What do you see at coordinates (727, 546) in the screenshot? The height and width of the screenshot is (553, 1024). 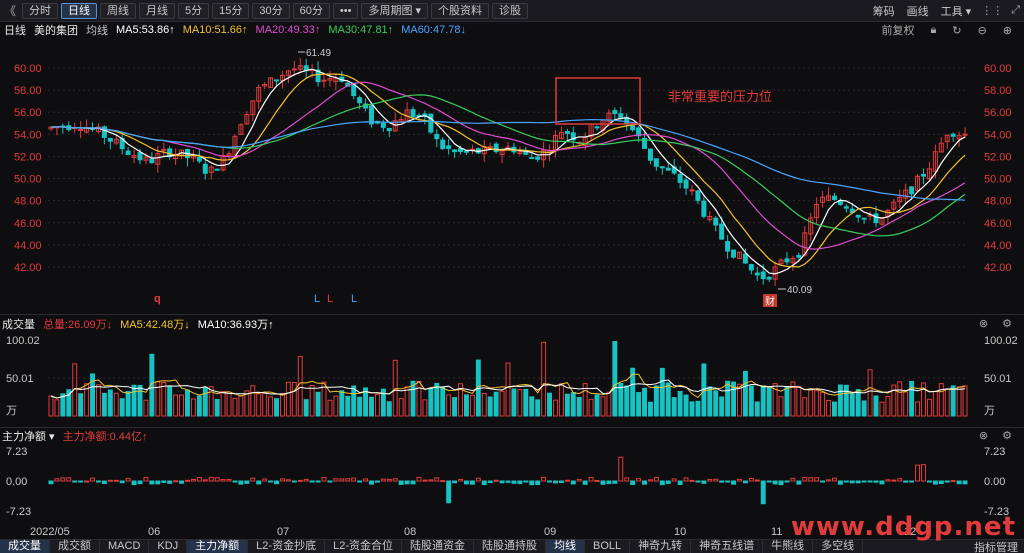 I see `indicator-tab: 神奇五线谱` at bounding box center [727, 546].